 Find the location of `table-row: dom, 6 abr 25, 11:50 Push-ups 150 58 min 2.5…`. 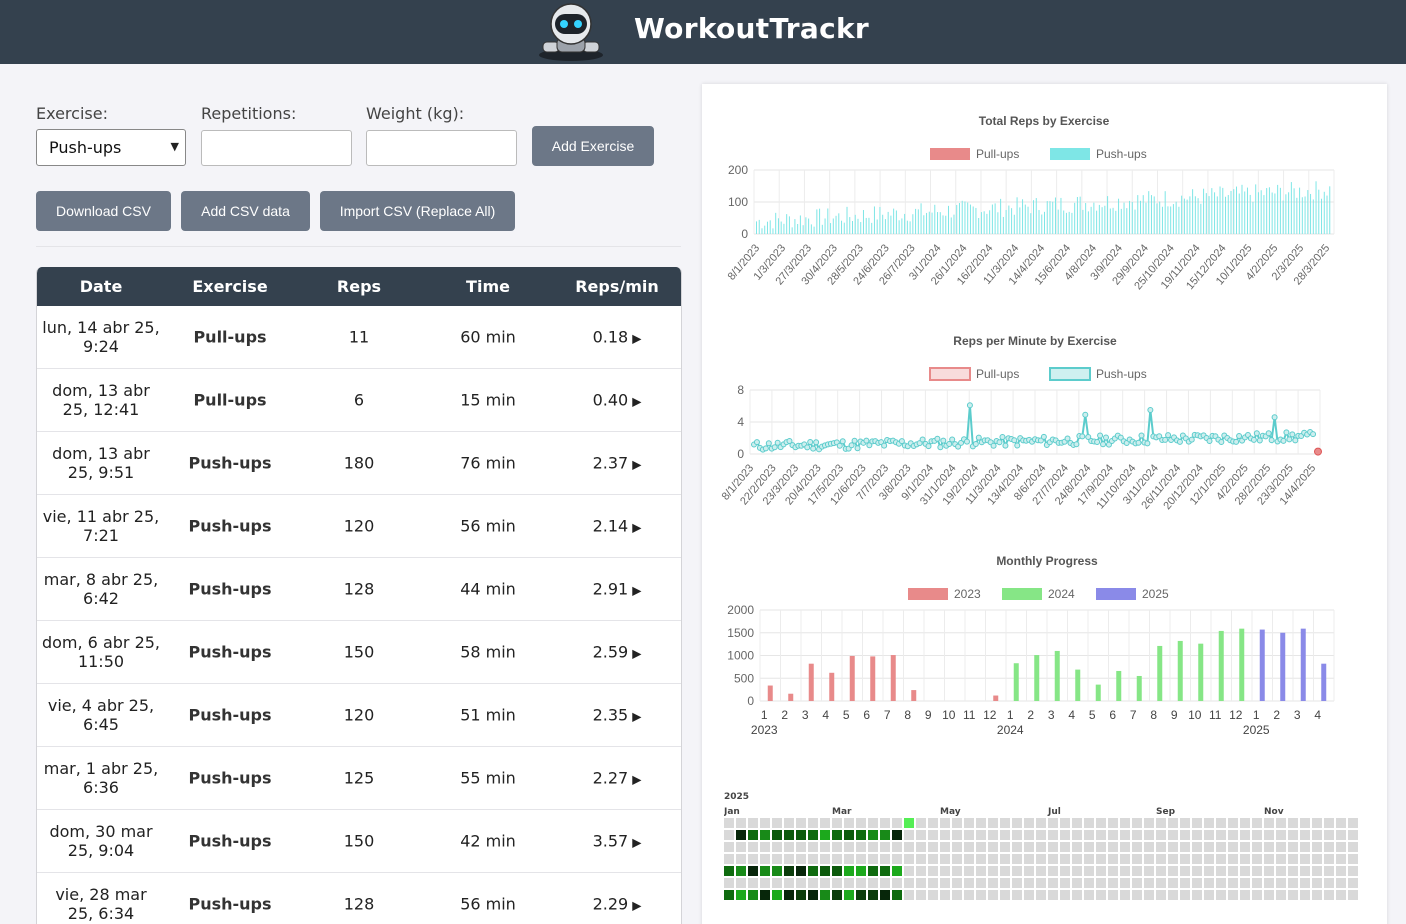

table-row: dom, 6 abr 25, 11:50 Push-ups 150 58 min 2.5… is located at coordinates (359, 652).